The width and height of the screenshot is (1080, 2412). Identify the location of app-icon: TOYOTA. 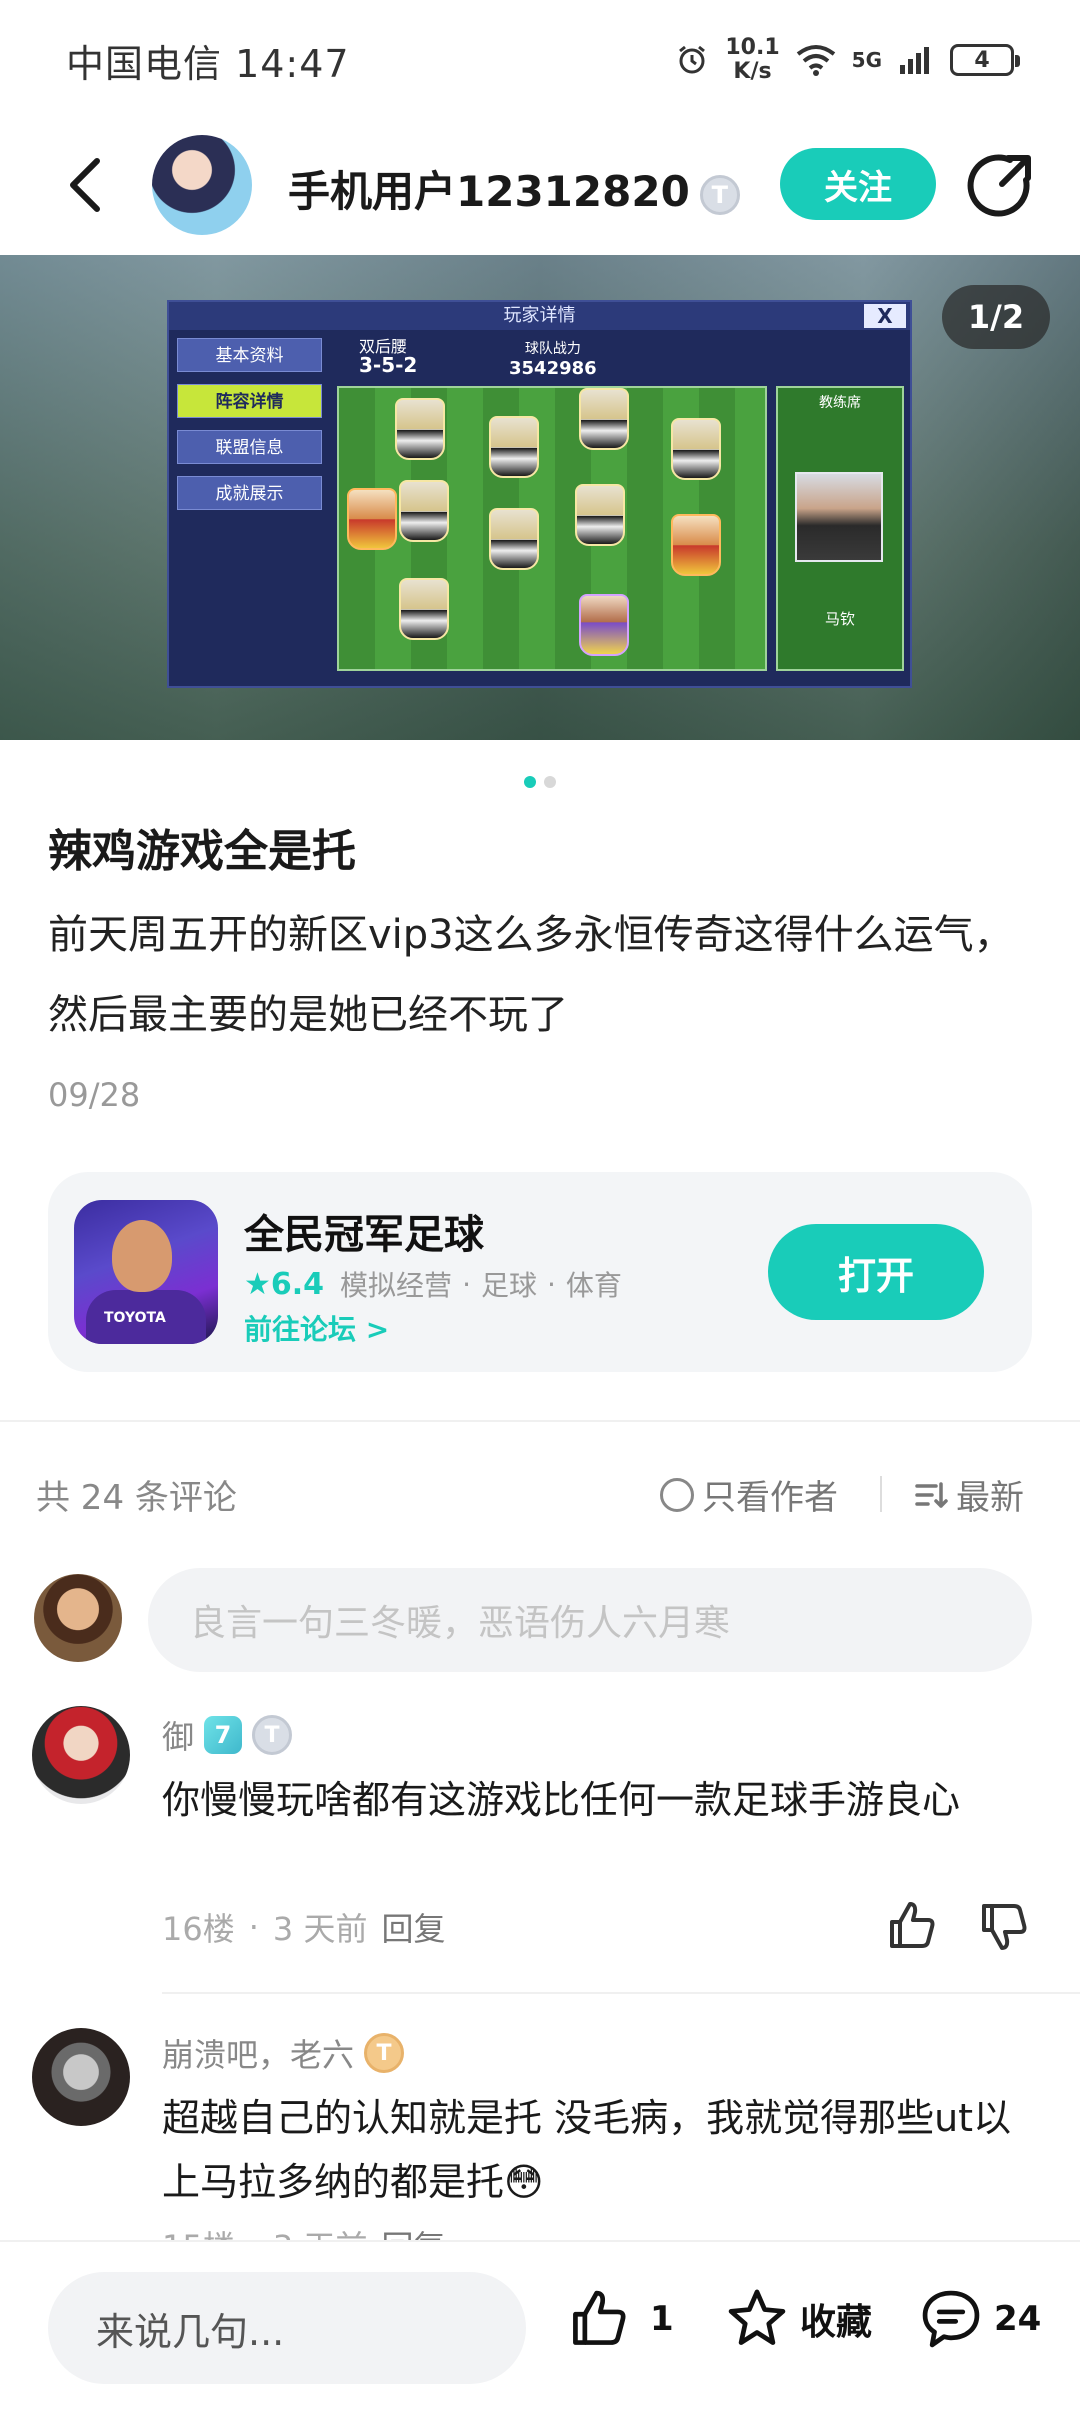
(146, 1272).